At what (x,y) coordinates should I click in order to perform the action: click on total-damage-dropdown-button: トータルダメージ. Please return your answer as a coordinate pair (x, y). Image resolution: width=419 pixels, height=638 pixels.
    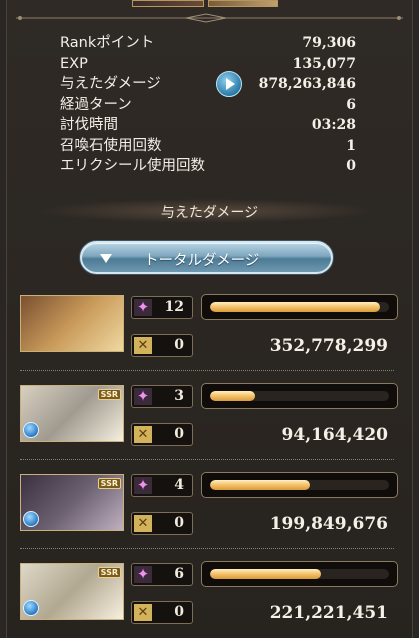
    Looking at the image, I should click on (206, 257).